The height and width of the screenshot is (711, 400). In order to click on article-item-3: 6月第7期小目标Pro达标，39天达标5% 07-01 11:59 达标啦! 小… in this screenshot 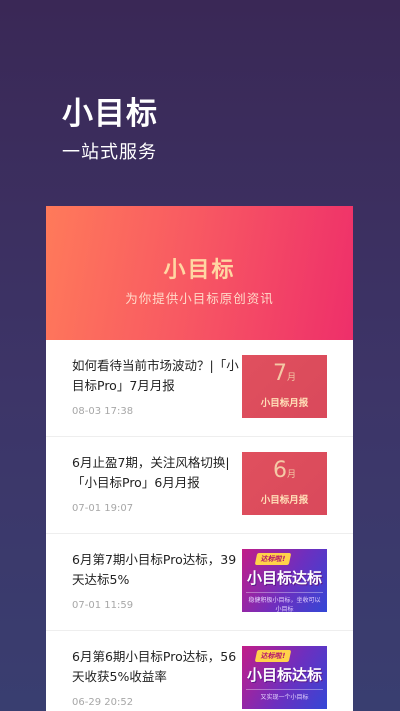, I will do `click(199, 582)`.